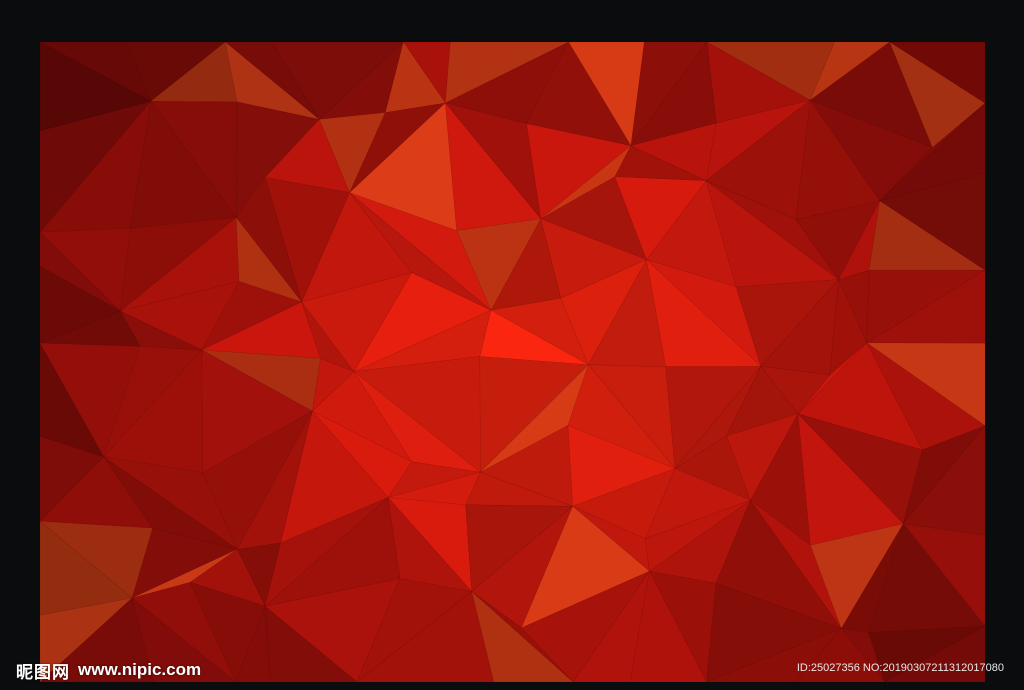  I want to click on nipic-watermark-logo: 昵图网 www.nipic.com, so click(108, 670).